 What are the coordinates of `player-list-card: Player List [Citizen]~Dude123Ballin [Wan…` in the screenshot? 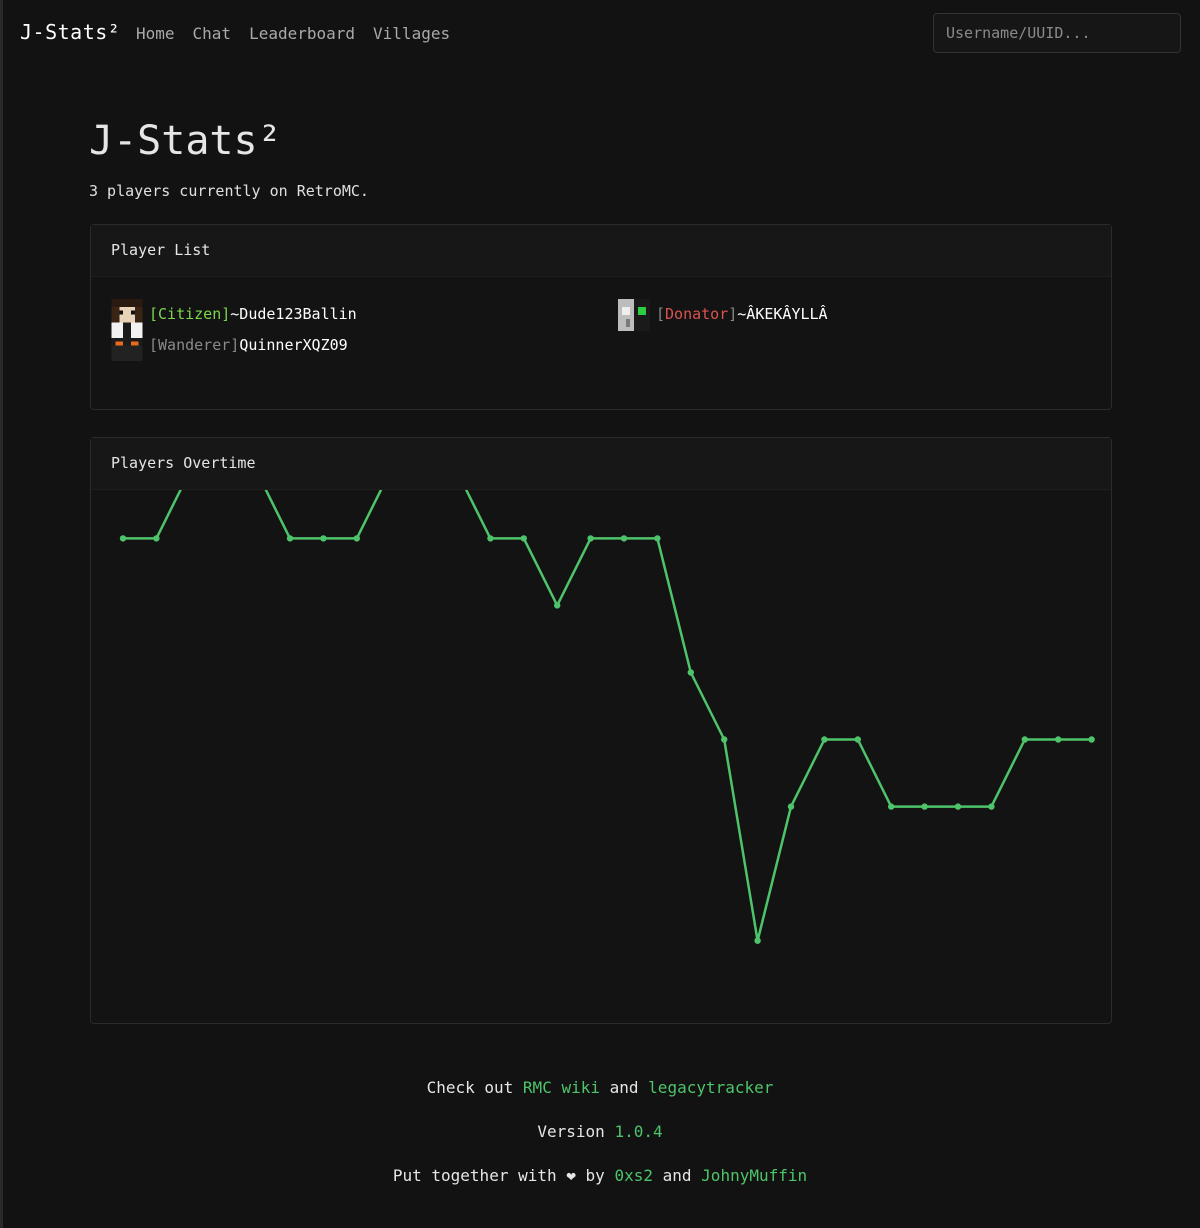 It's located at (601, 317).